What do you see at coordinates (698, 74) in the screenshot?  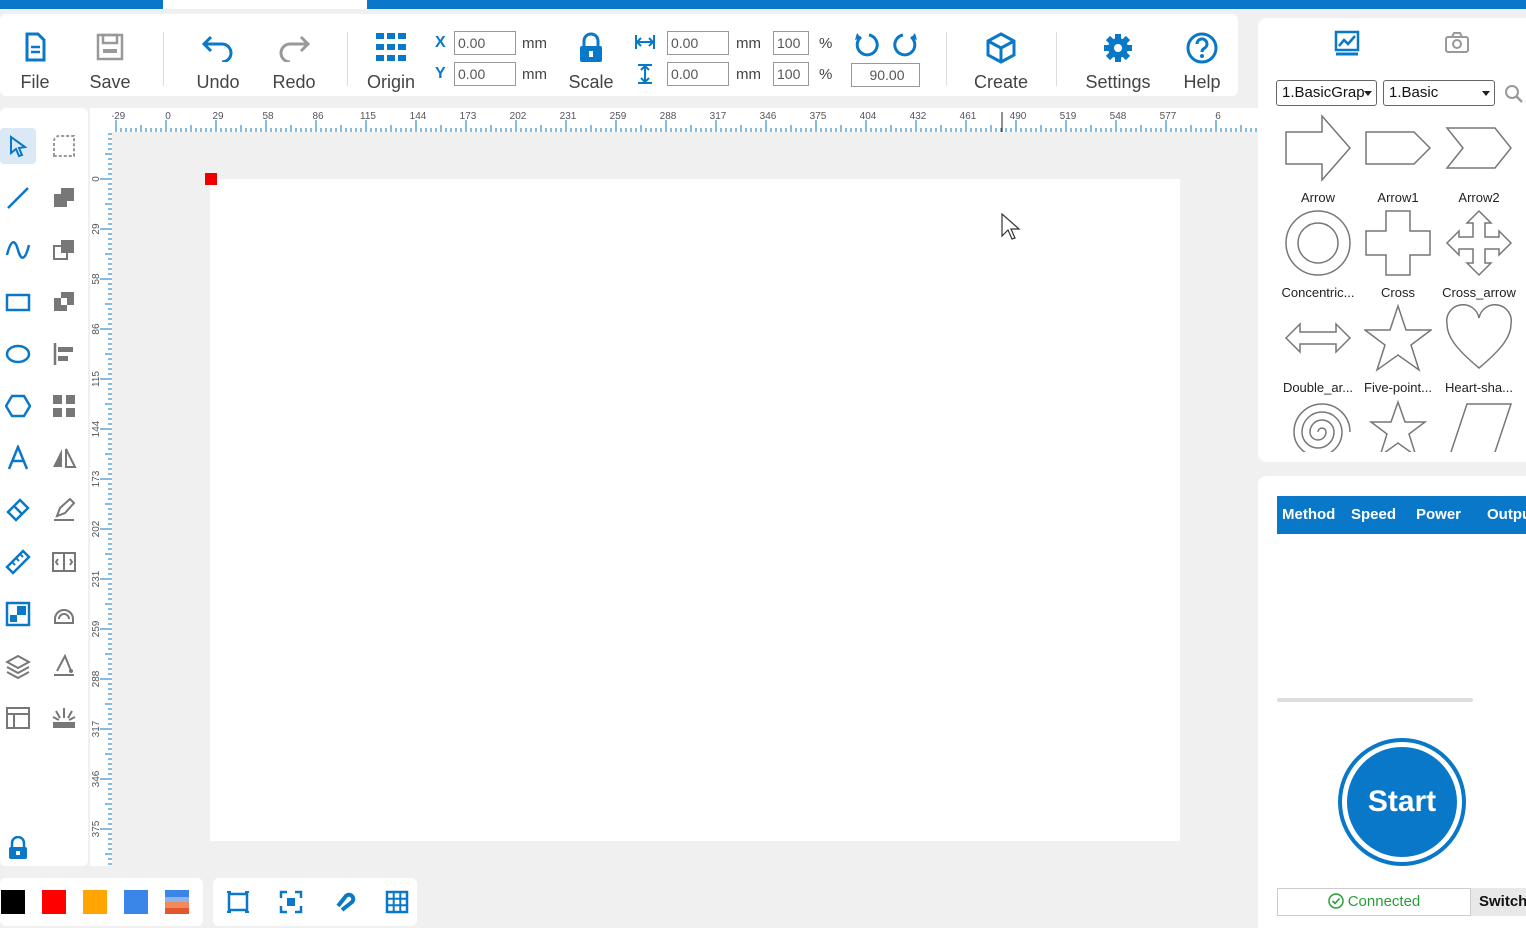 I see `height-input` at bounding box center [698, 74].